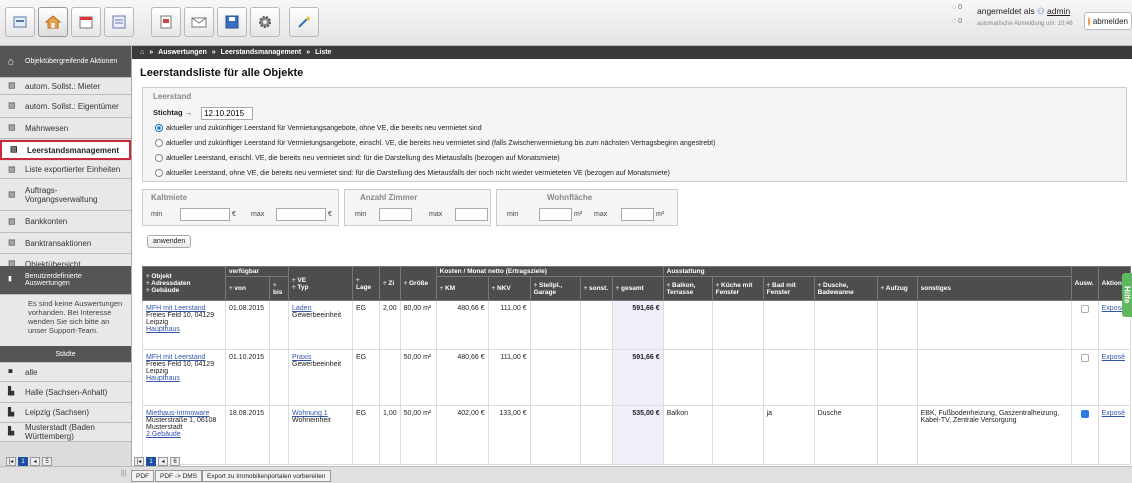 This screenshot has height=483, width=1132. What do you see at coordinates (86, 22) in the screenshot?
I see `calendar-button` at bounding box center [86, 22].